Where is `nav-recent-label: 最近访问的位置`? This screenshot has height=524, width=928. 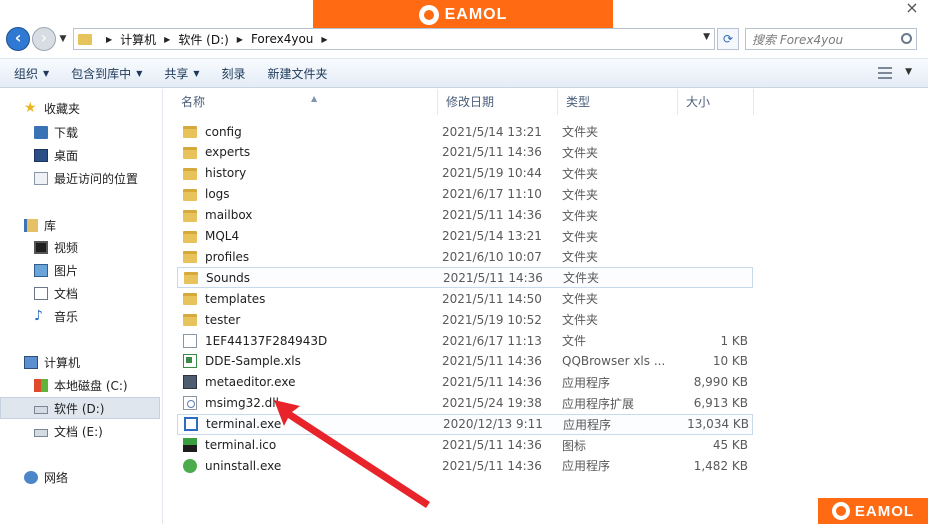
nav-recent-label: 最近访问的位置 is located at coordinates (96, 178).